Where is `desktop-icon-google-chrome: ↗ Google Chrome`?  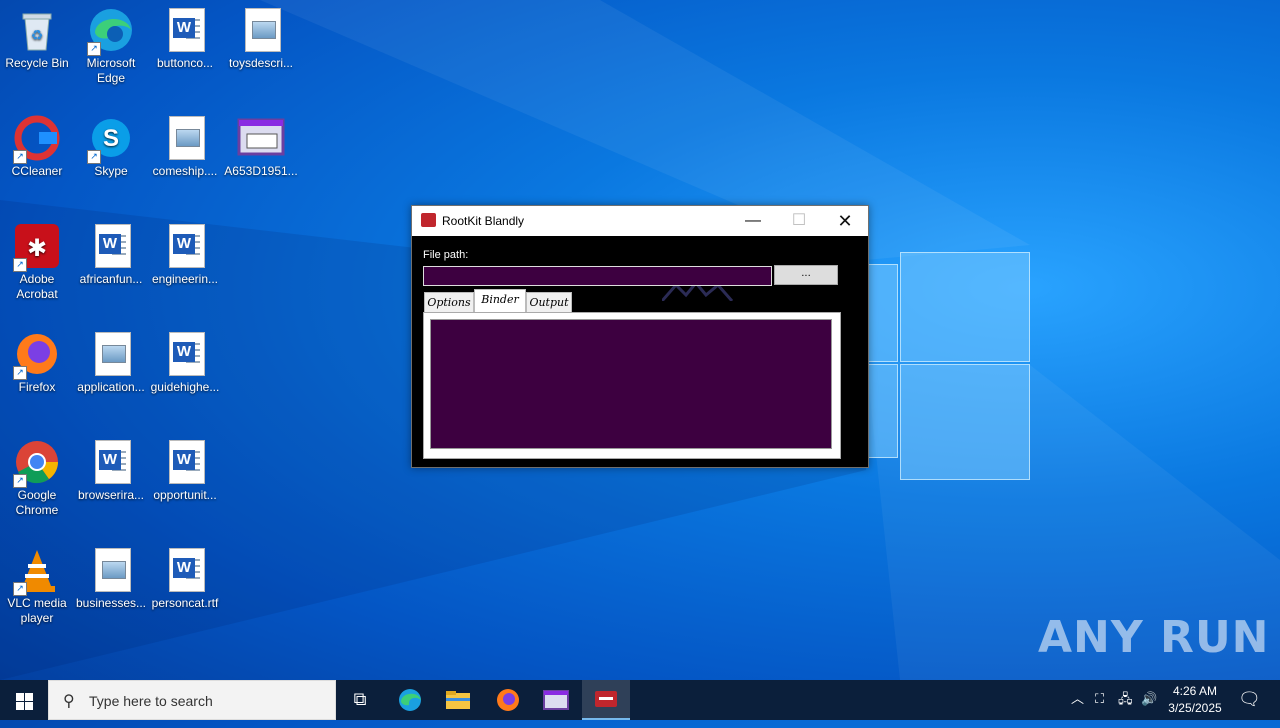
desktop-icon-google-chrome: ↗ Google Chrome is located at coordinates (37, 475).